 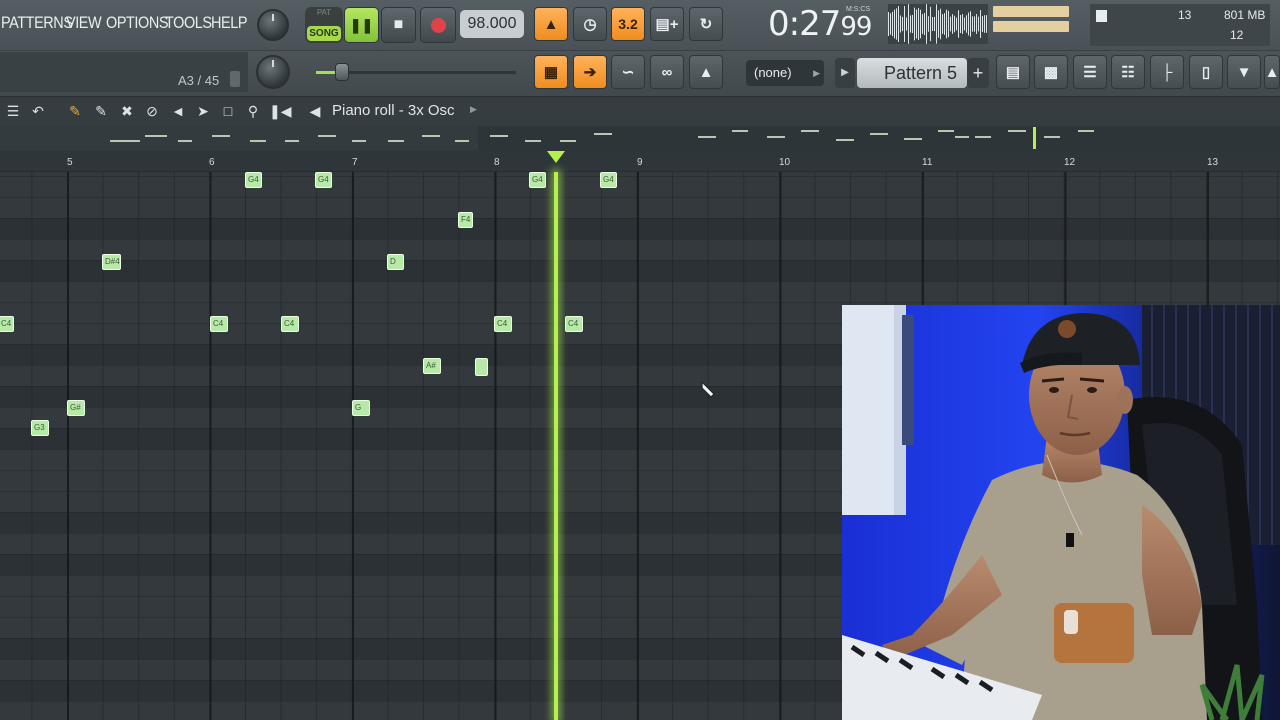 What do you see at coordinates (1180, 25) in the screenshot?
I see `cpu-memory-panel: 13 801 MB 12` at bounding box center [1180, 25].